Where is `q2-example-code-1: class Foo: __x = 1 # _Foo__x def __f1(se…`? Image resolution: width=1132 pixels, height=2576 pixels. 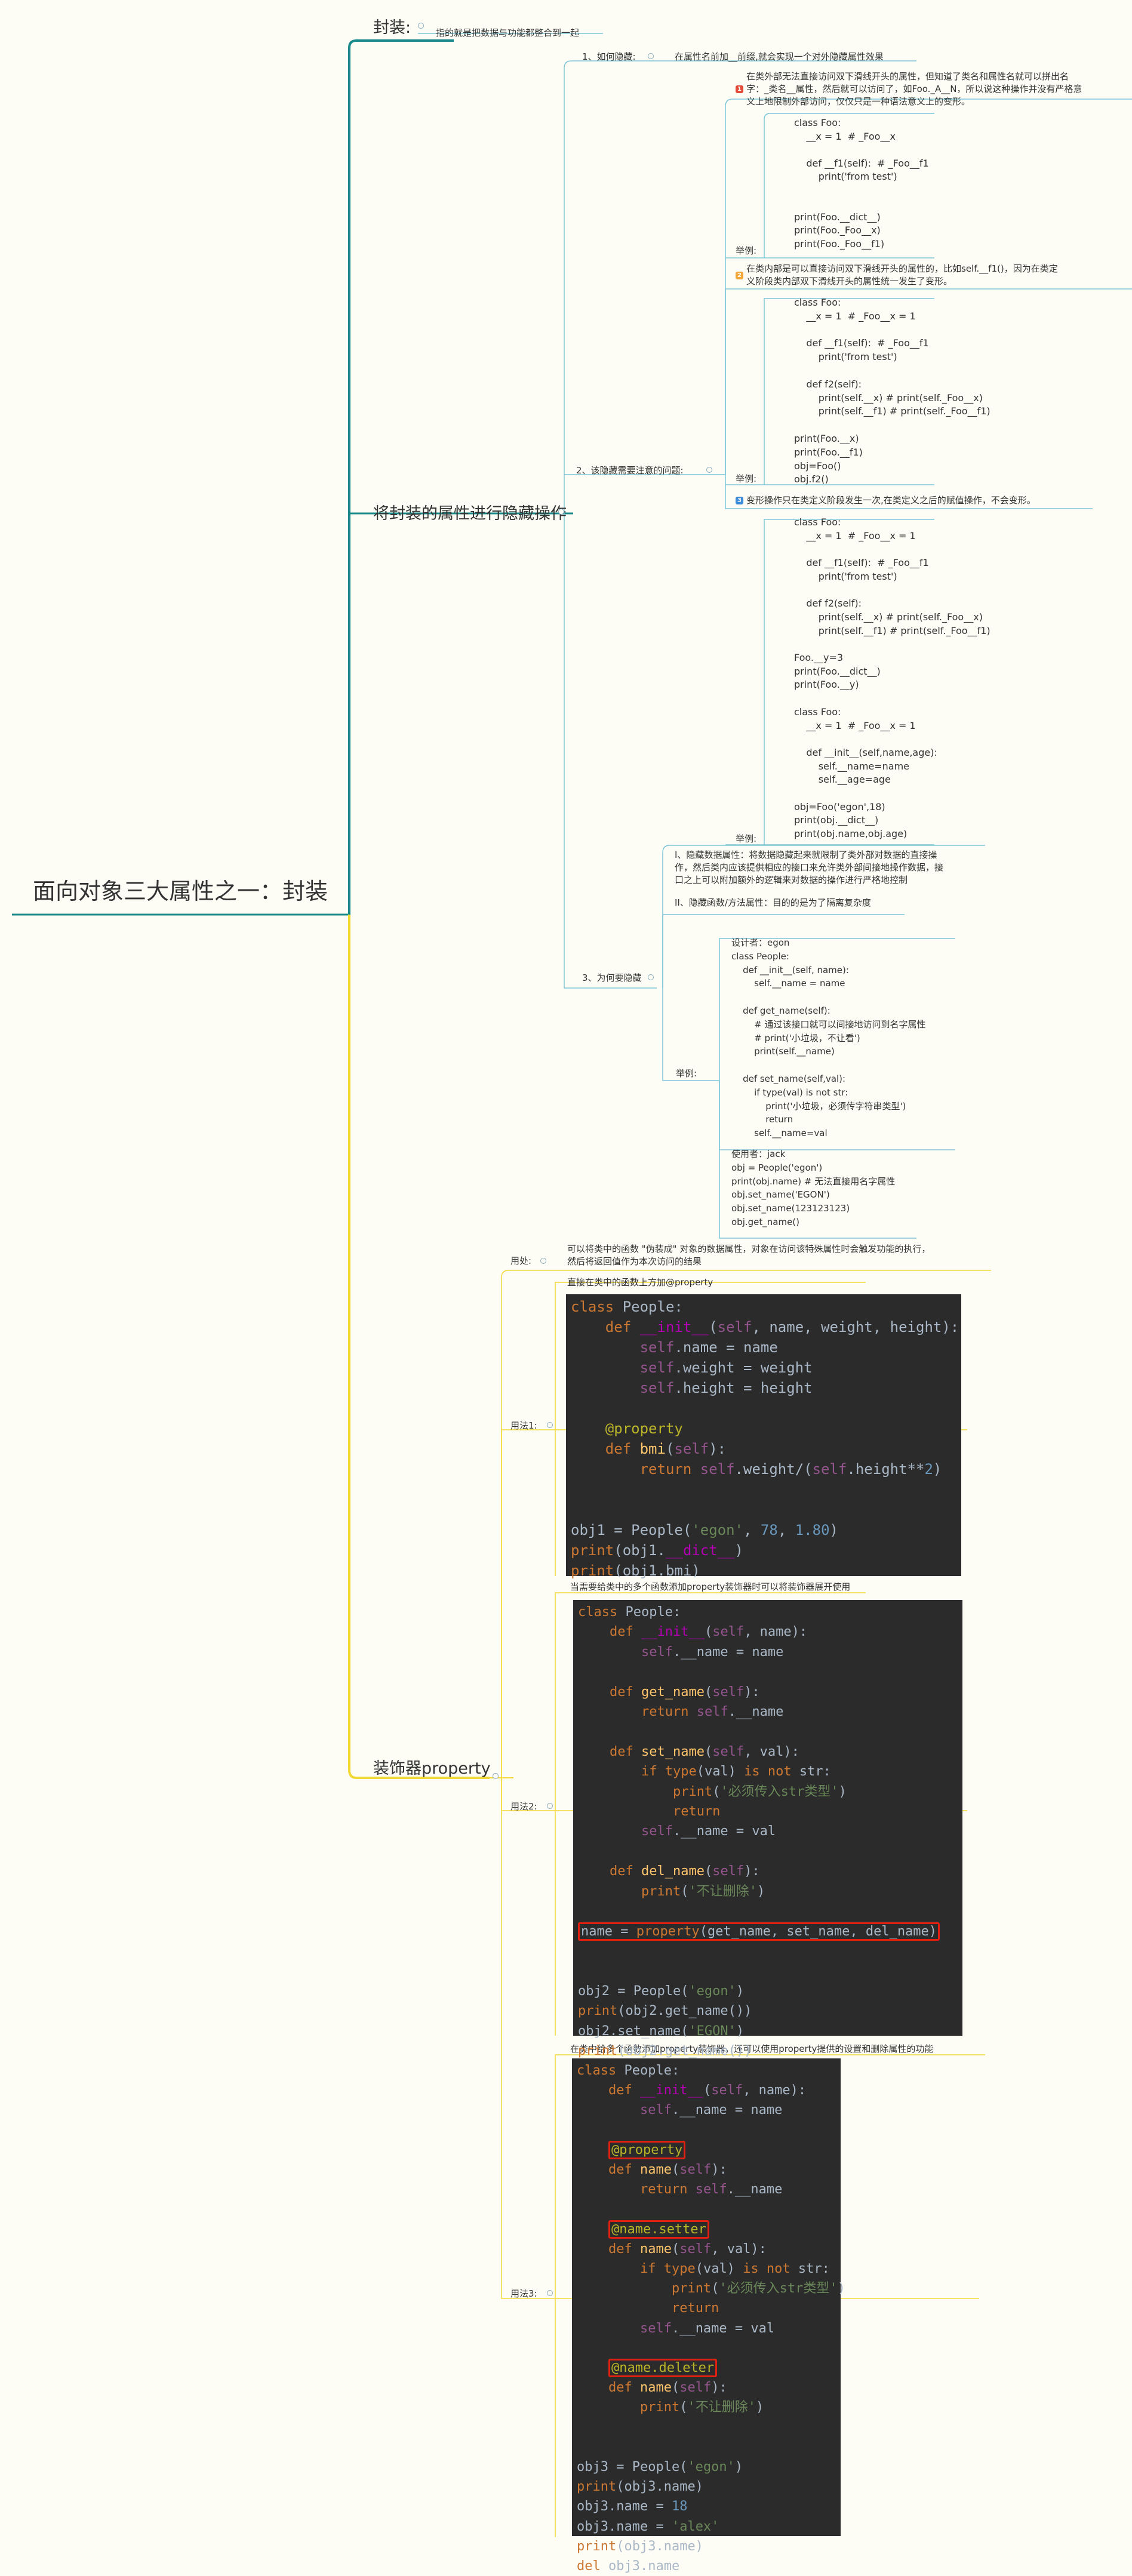 q2-example-code-1: class Foo: __x = 1 # _Foo__x def __f1(se… is located at coordinates (861, 183).